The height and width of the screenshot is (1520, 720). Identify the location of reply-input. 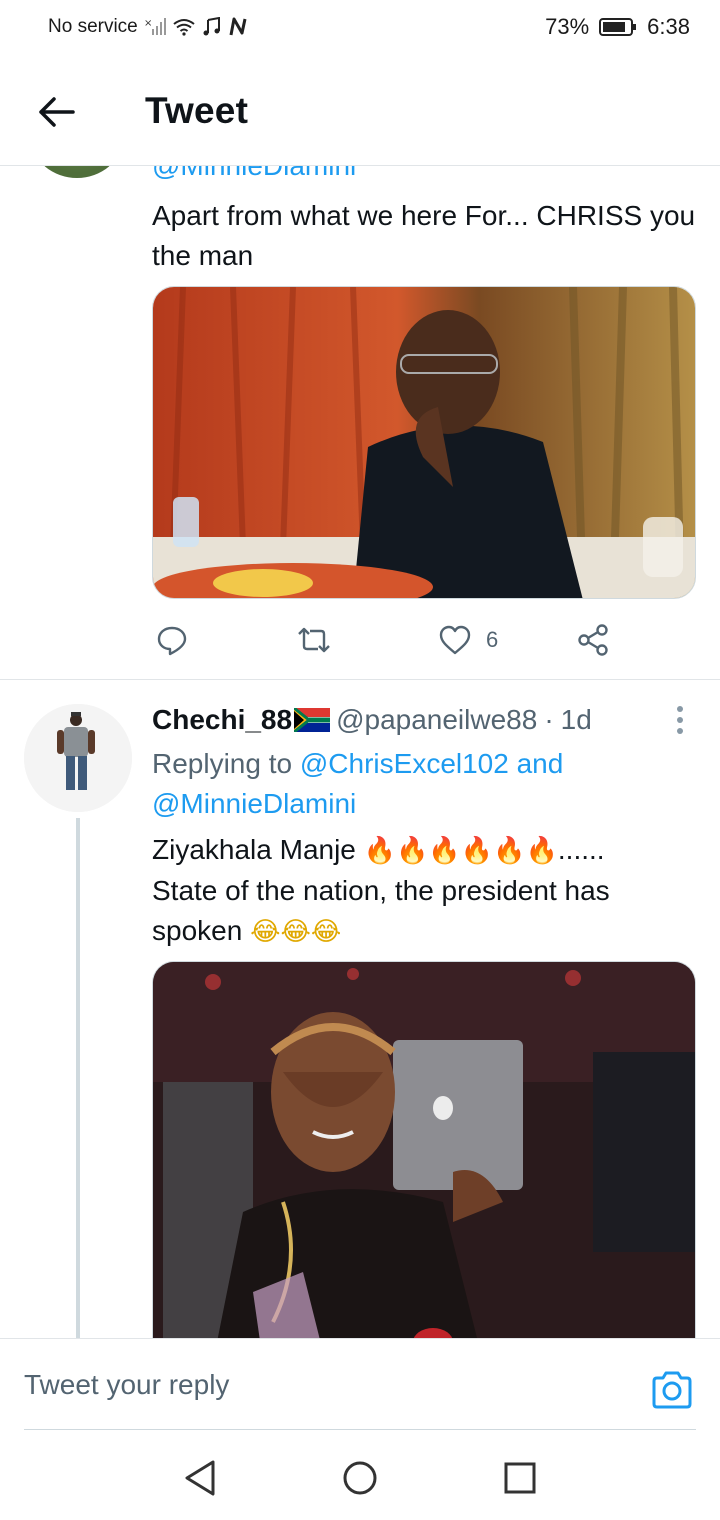
(304, 1385).